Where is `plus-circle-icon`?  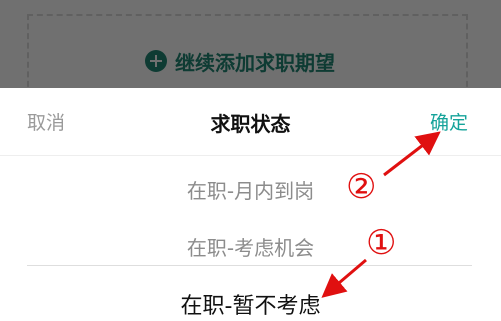 plus-circle-icon is located at coordinates (156, 61).